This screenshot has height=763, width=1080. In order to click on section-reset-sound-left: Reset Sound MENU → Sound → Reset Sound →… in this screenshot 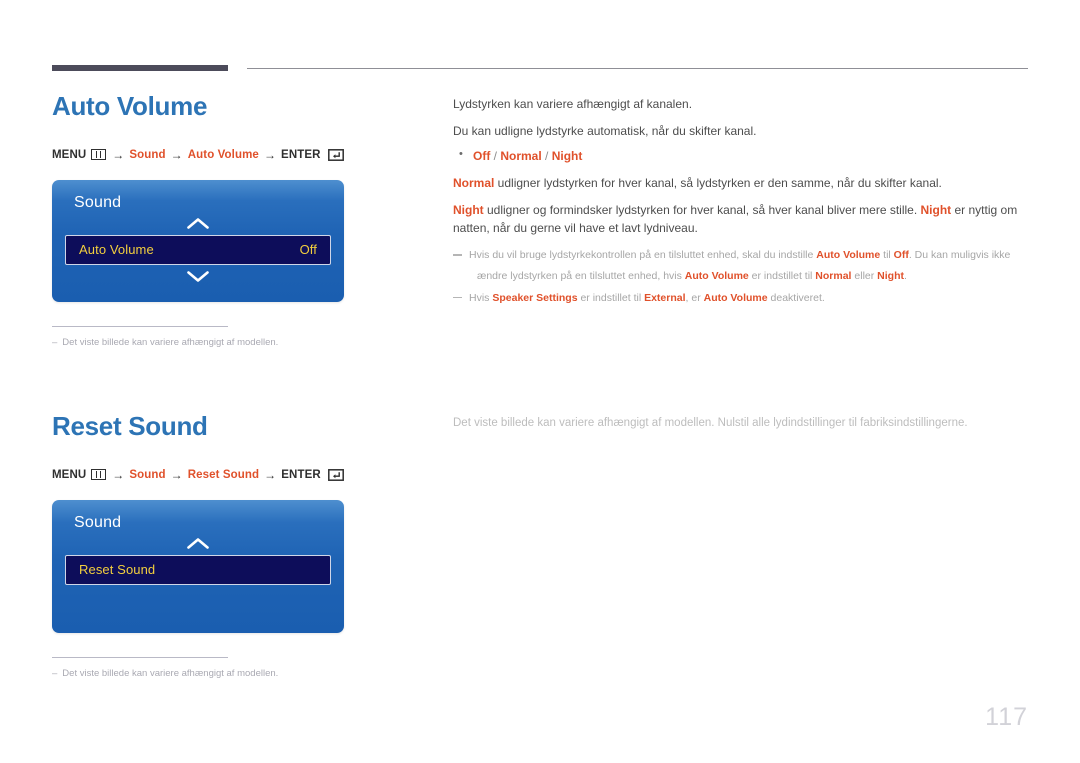, I will do `click(242, 546)`.